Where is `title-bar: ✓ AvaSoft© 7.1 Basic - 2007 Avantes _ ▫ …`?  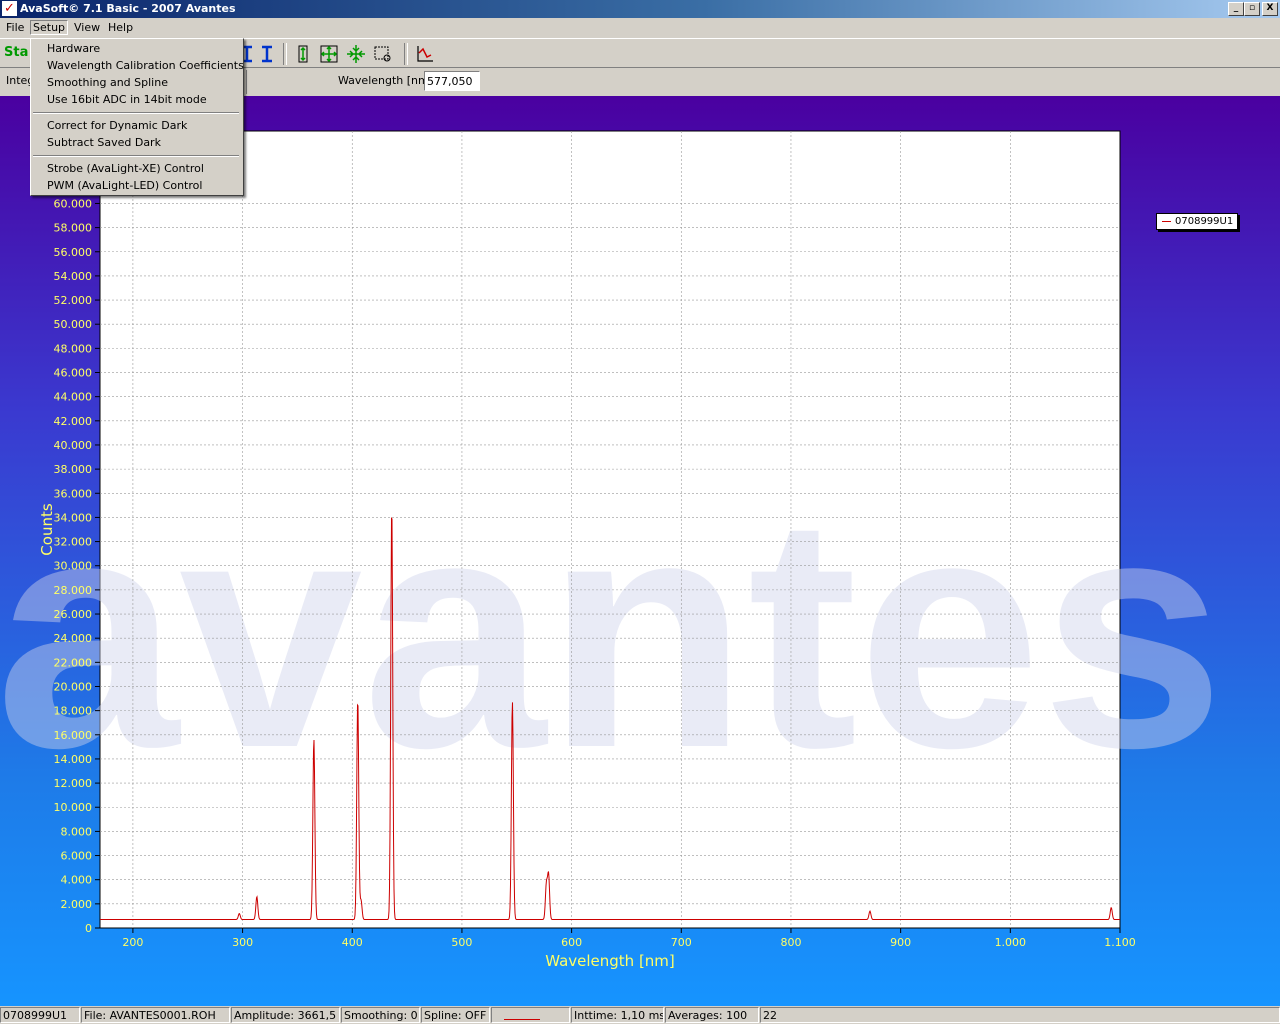 title-bar: ✓ AvaSoft© 7.1 Basic - 2007 Avantes _ ▫ … is located at coordinates (640, 9).